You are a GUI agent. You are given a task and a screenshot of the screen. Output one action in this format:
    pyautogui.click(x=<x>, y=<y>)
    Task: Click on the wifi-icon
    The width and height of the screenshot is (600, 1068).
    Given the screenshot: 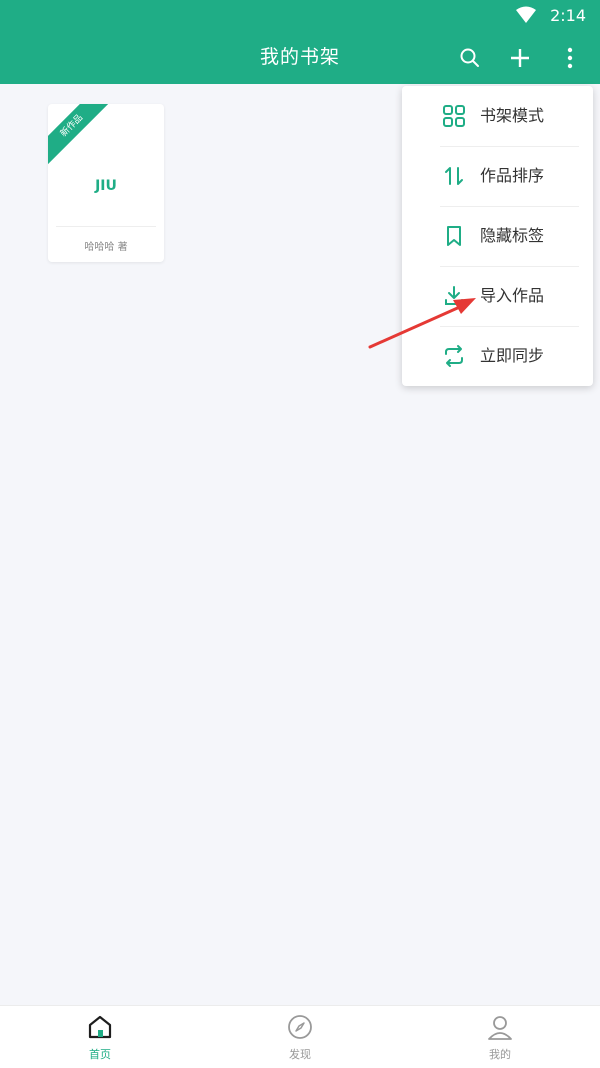 What is the action you would take?
    pyautogui.click(x=526, y=14)
    